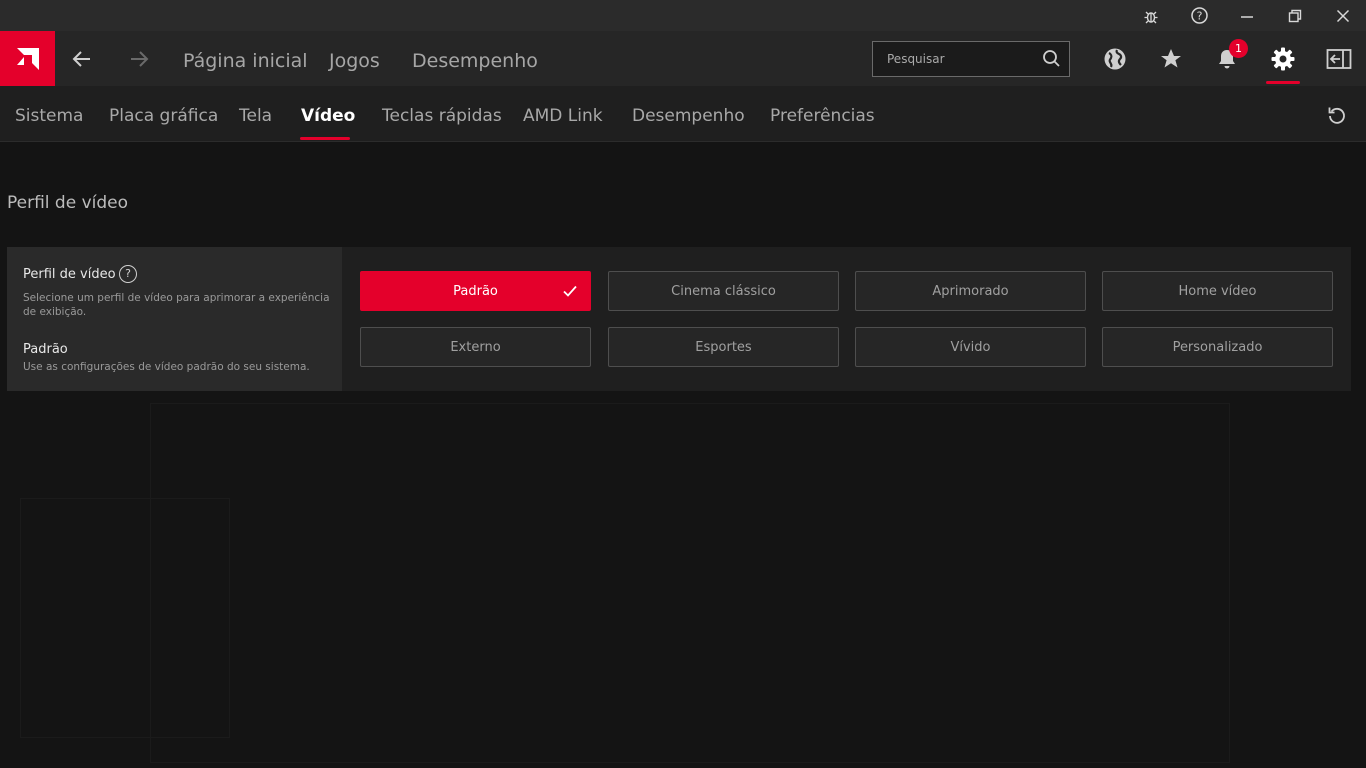 The image size is (1366, 768). What do you see at coordinates (1151, 15) in the screenshot?
I see `bug-icon` at bounding box center [1151, 15].